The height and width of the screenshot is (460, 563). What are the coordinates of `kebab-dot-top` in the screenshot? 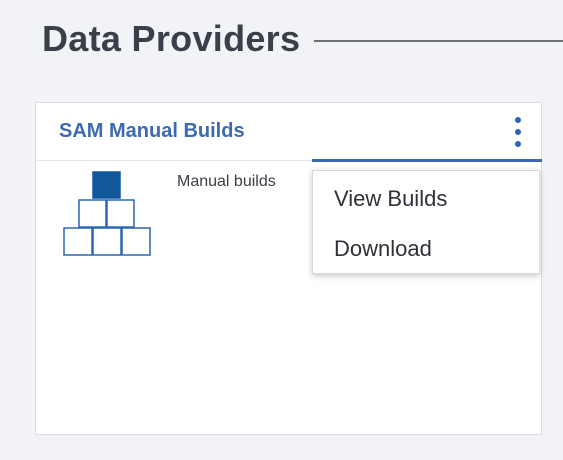 It's located at (518, 120).